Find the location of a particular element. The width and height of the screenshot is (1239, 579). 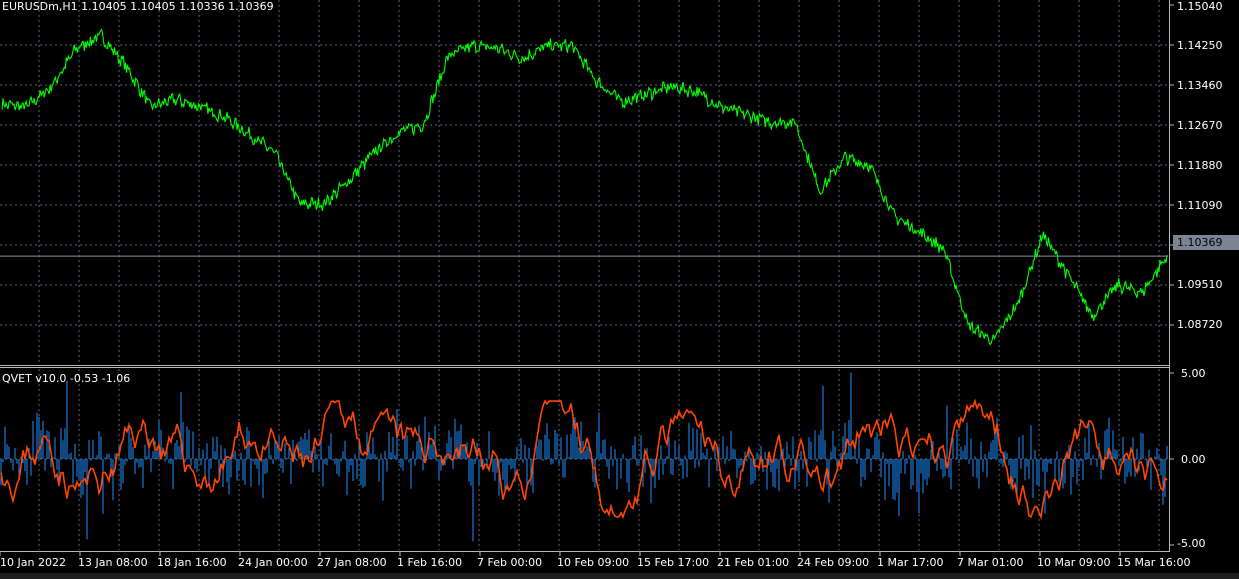

time-label: 10 Mar 09:00 is located at coordinates (1074, 562).